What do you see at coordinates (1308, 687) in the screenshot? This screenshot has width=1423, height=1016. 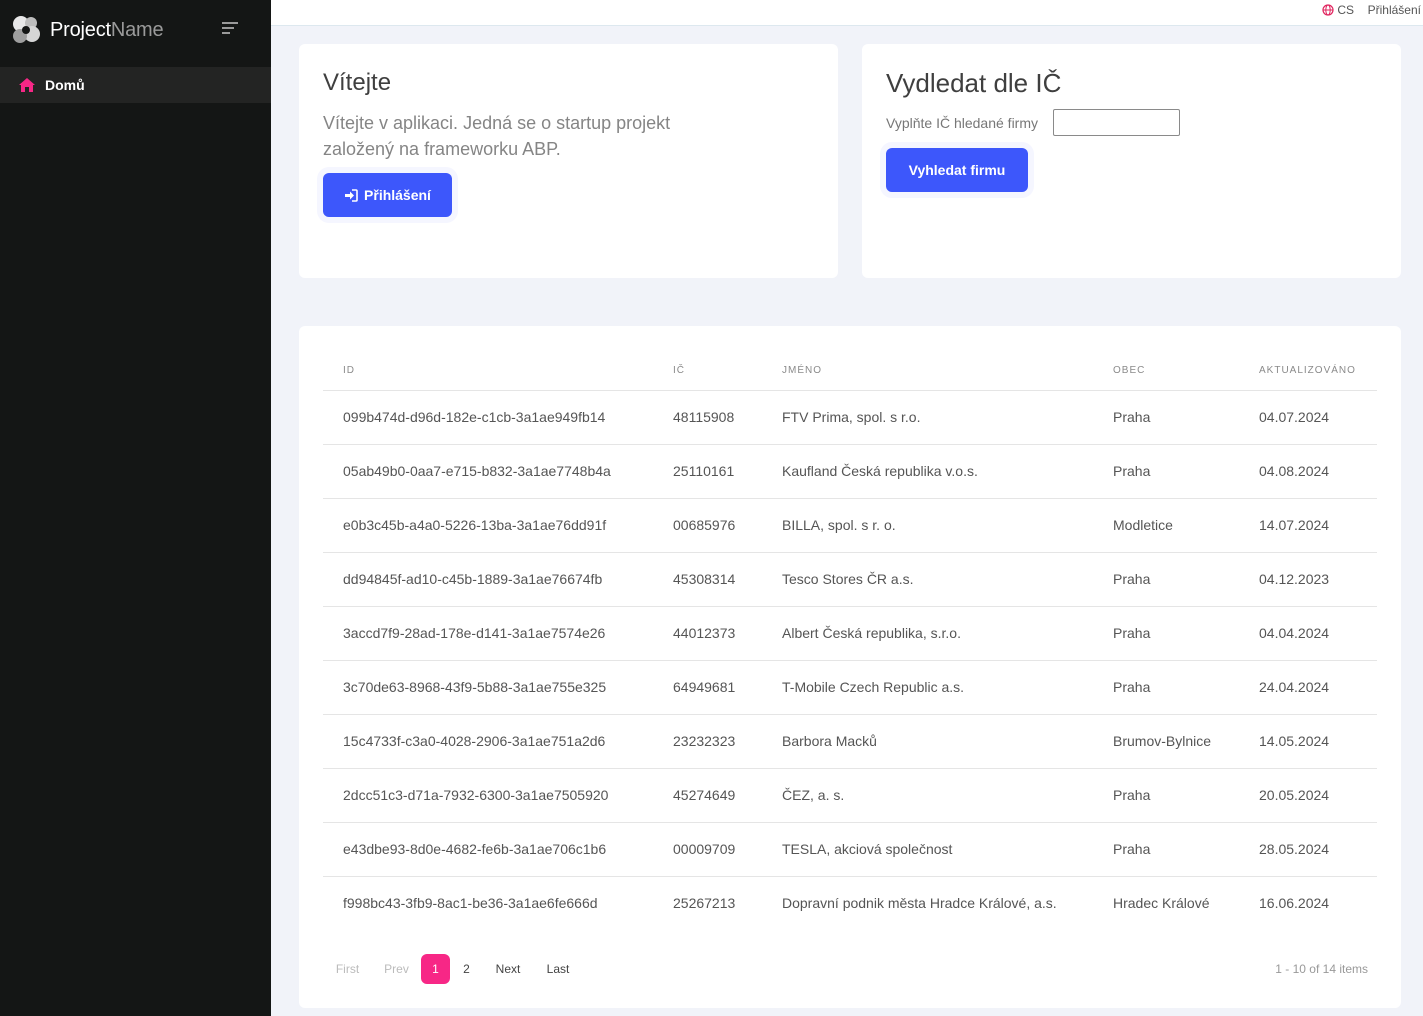 I see `cell-updated: 24.04.2024` at bounding box center [1308, 687].